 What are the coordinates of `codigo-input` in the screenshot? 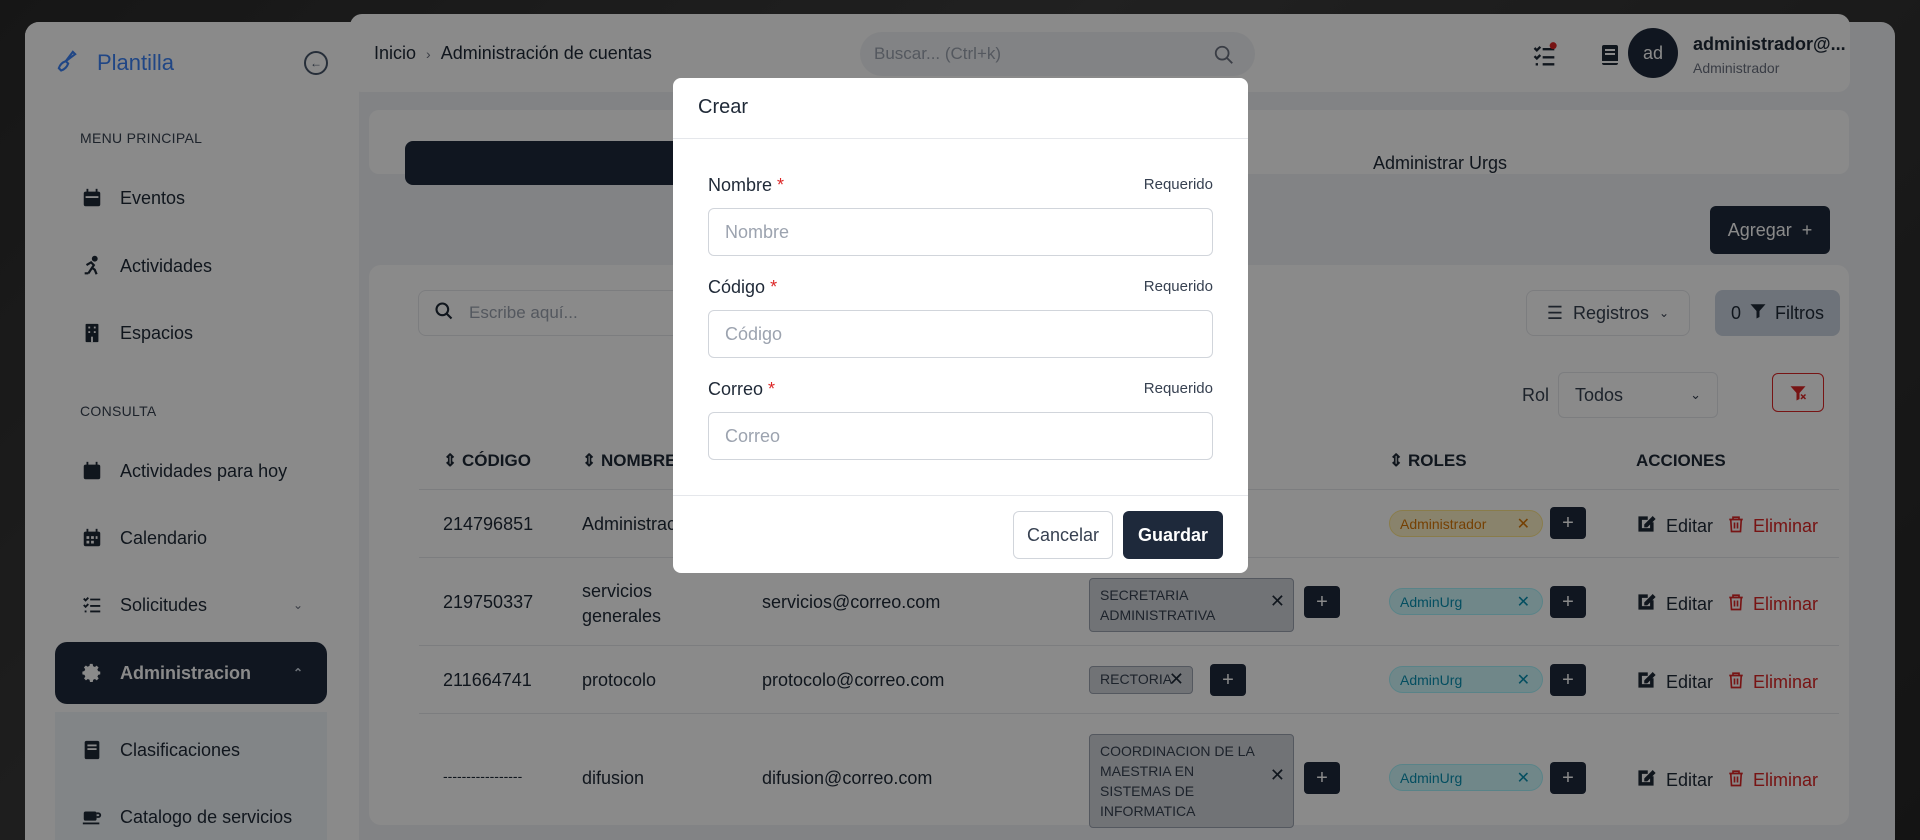 It's located at (960, 334).